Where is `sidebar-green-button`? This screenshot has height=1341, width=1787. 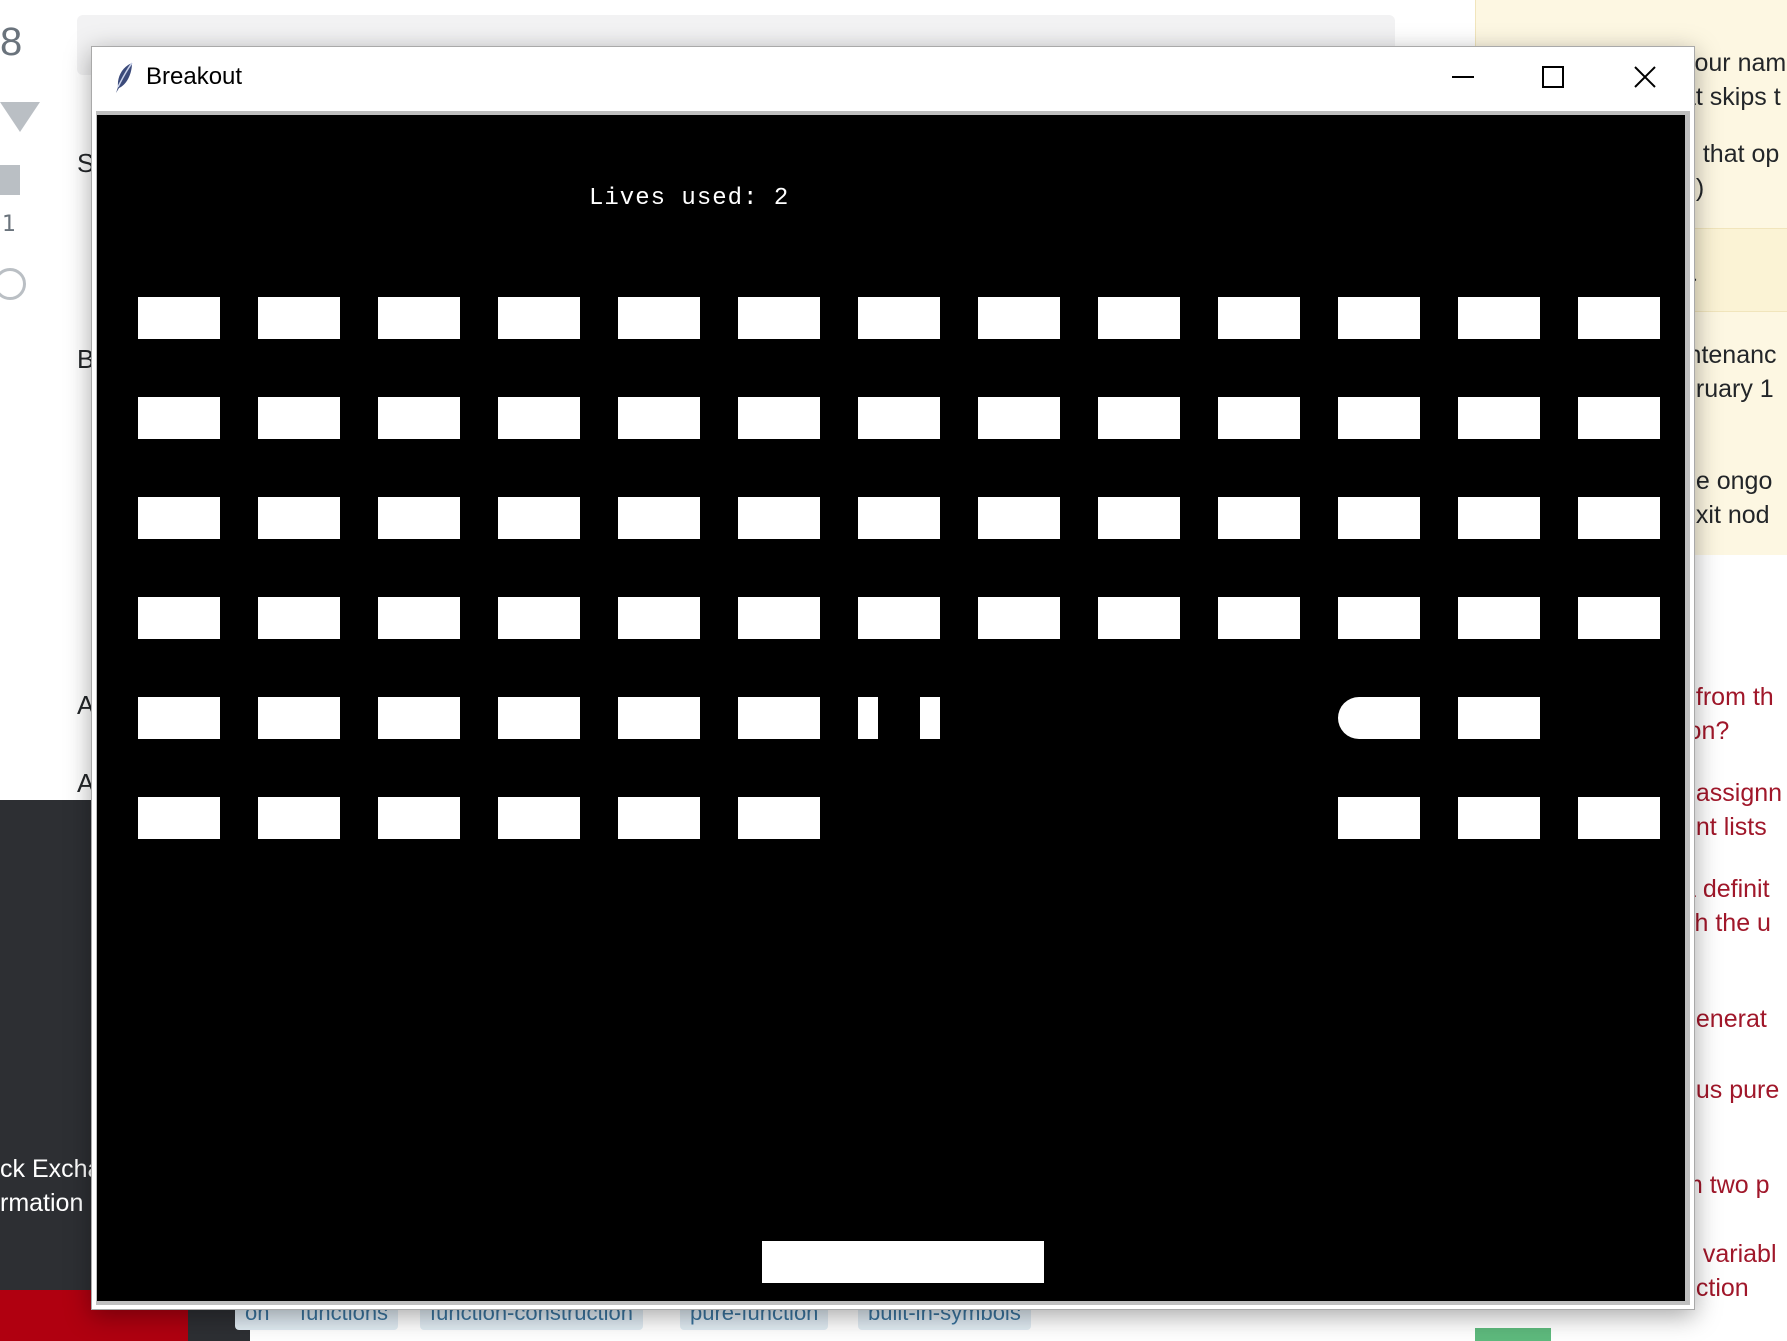 sidebar-green-button is located at coordinates (1513, 1334).